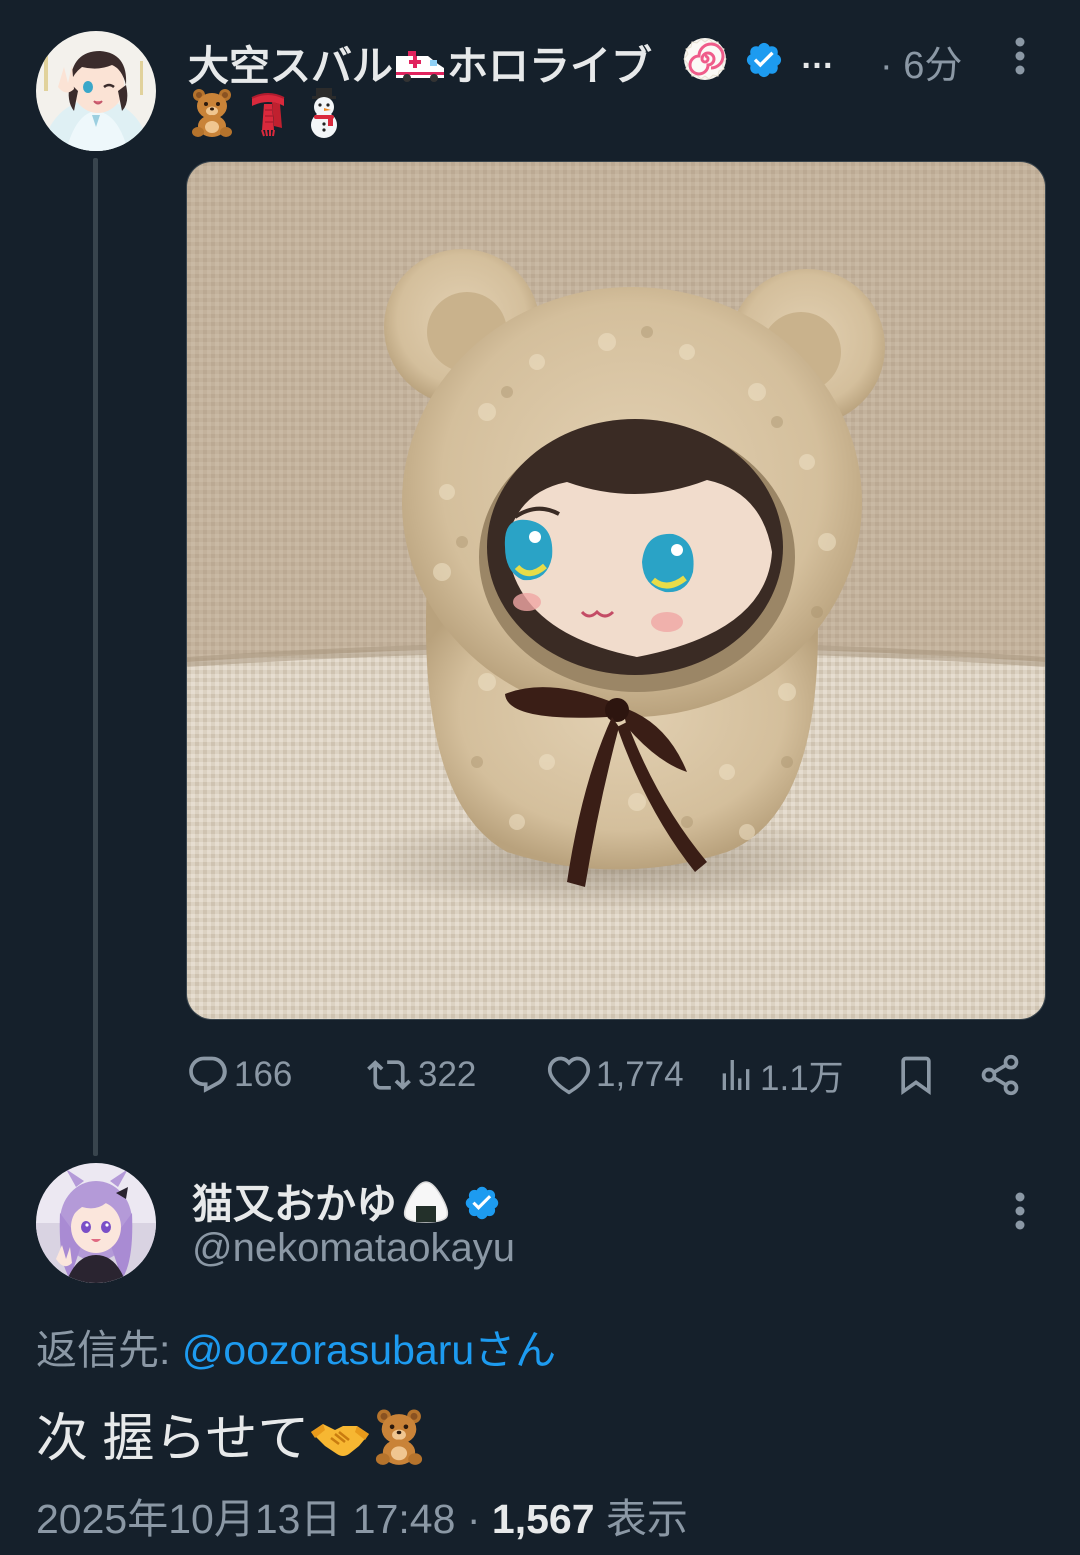 Image resolution: width=1080 pixels, height=1555 pixels. I want to click on like-count: 1,774, so click(640, 1074).